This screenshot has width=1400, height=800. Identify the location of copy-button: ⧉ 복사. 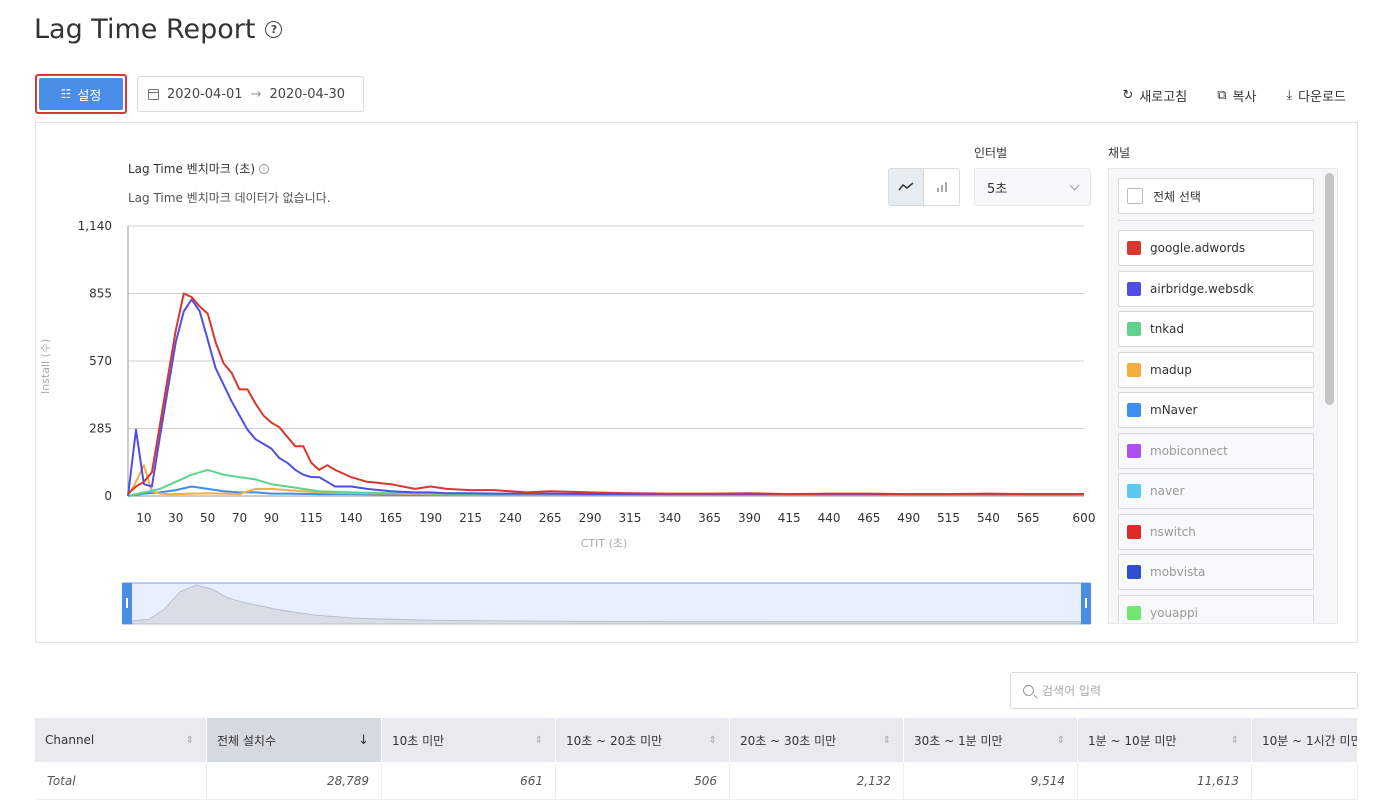
(1236, 95).